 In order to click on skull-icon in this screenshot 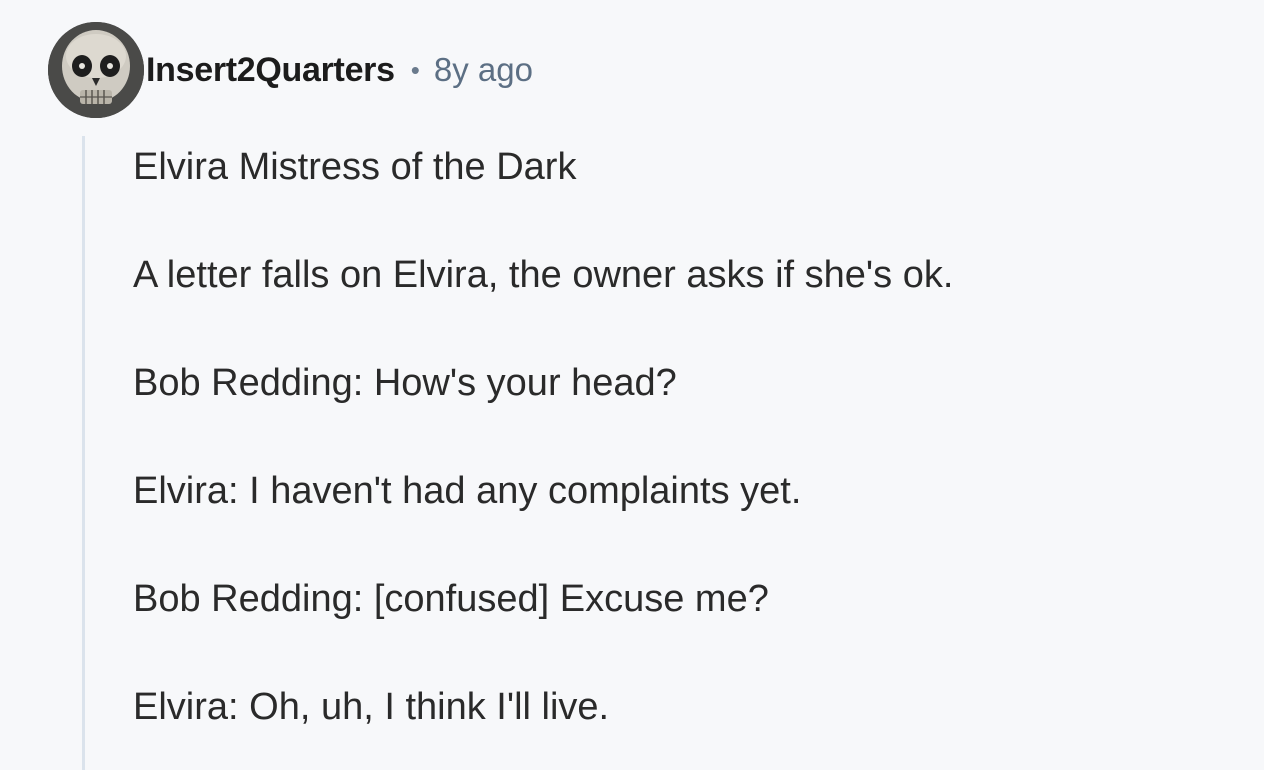, I will do `click(96, 70)`.